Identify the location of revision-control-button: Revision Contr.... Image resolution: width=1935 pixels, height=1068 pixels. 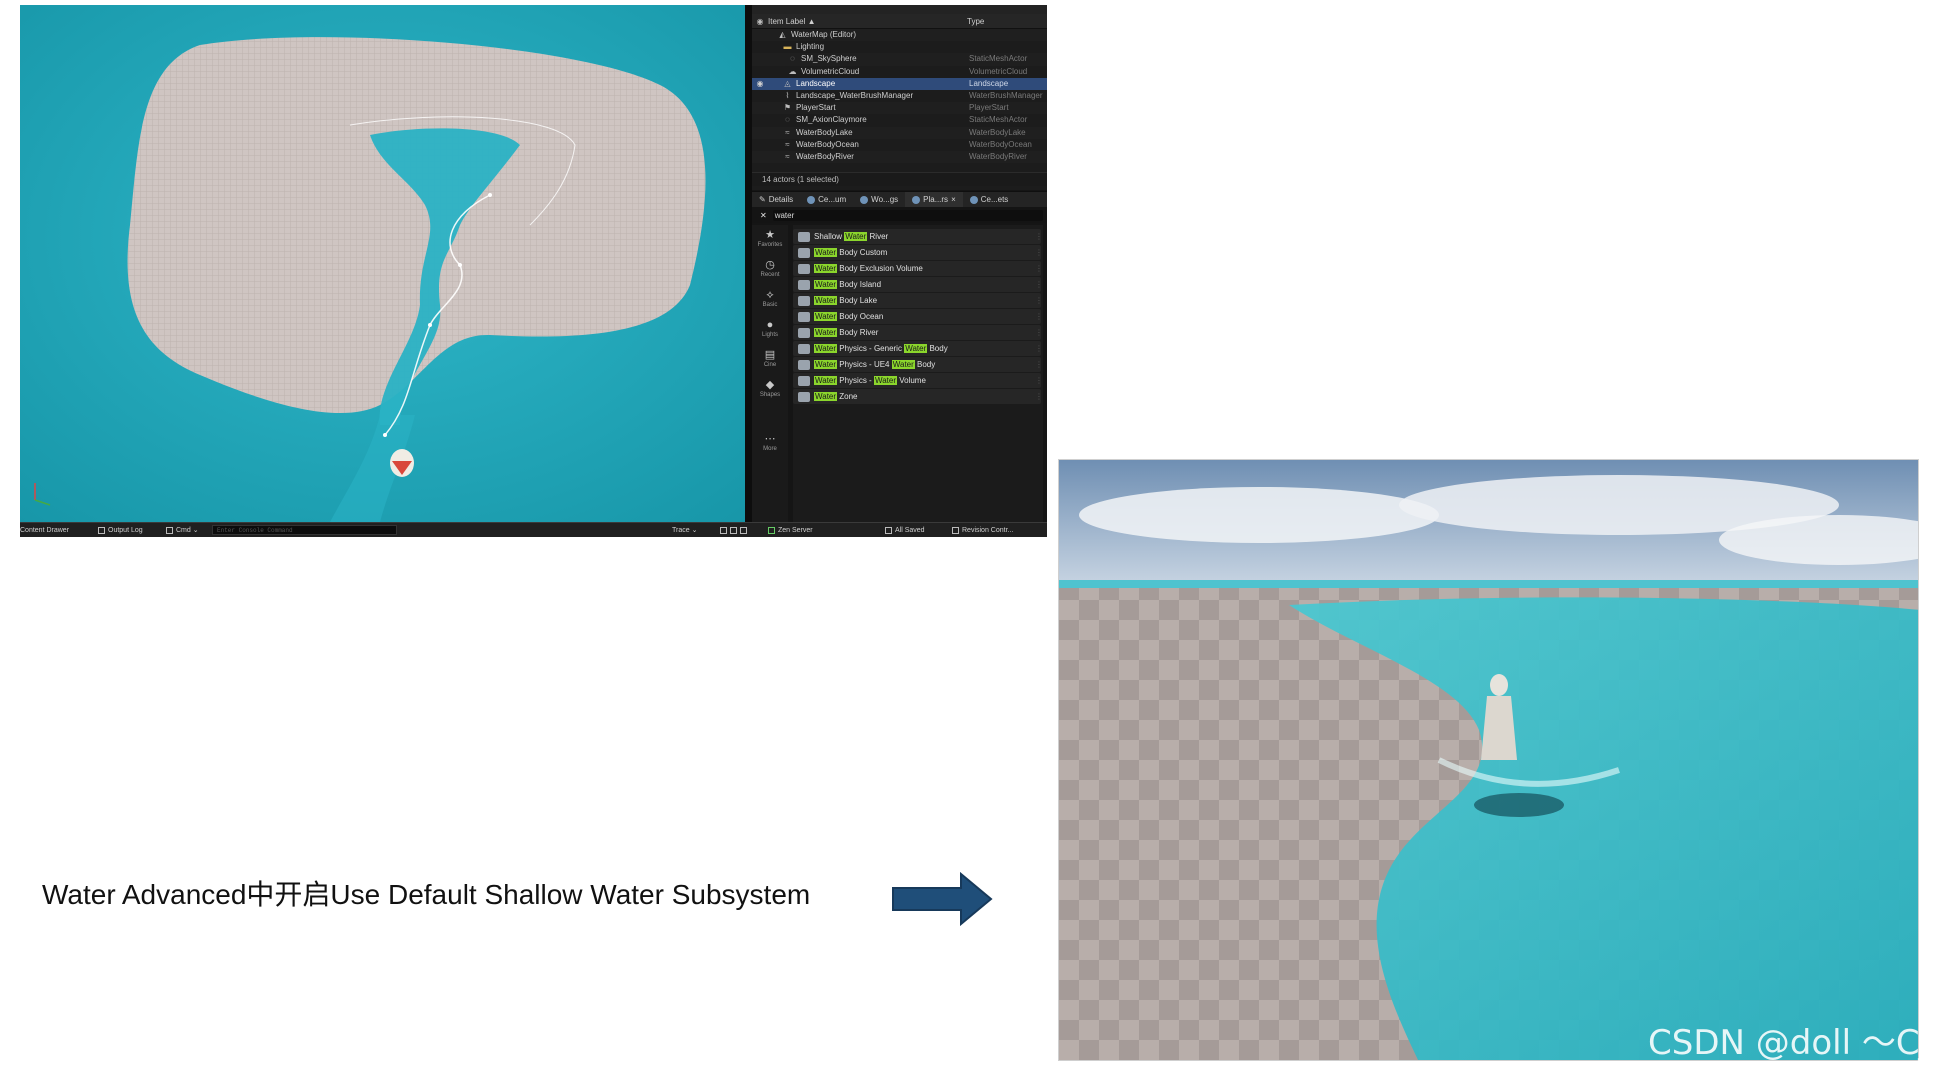
(982, 530).